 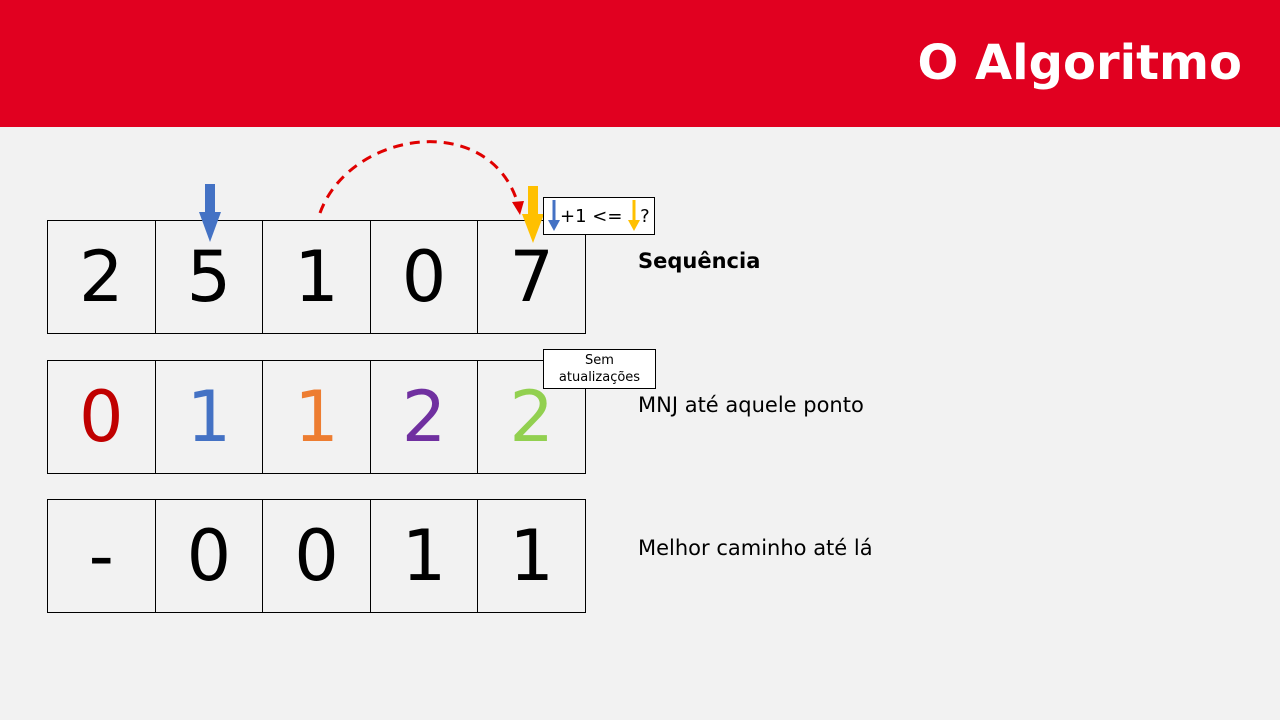 I want to click on mnj-label: MNJ até aquele ponto, so click(x=751, y=405).